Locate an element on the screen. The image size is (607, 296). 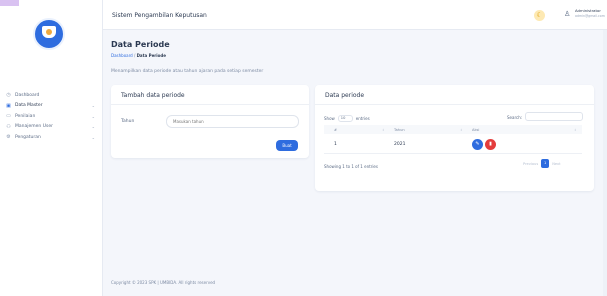
gear-icon: ⚙ is located at coordinates (8, 137).